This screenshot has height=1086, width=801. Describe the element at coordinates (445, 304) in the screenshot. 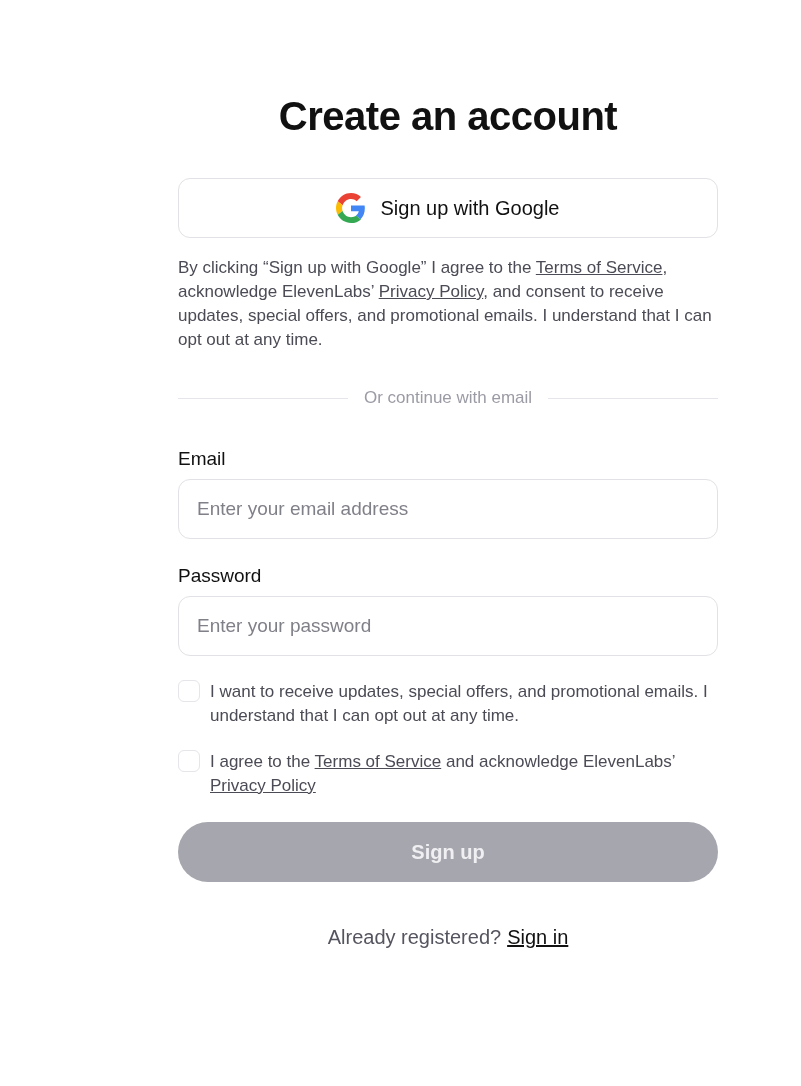

I see `terms-notice: By clicking “Sign up with Google” I agree to the Terms of Service, acknowledge ElevenLabs’ Privacy Policy, and consent to receive updates, special offers, and promotional emails. I understand that I can opt out at any time.` at that location.